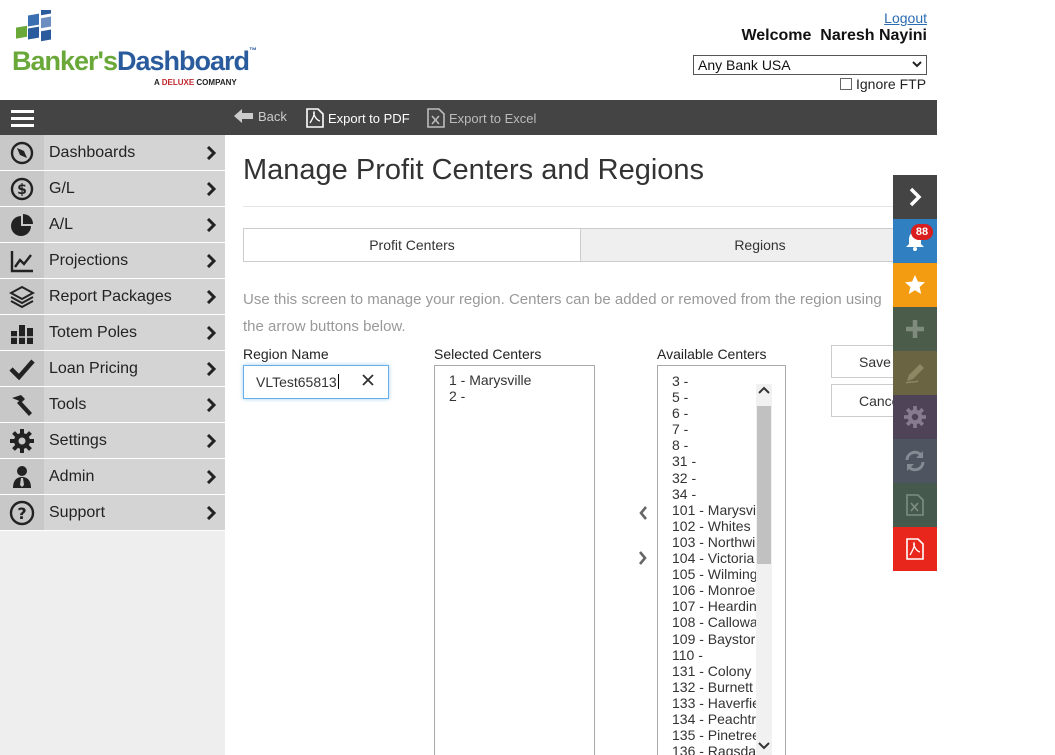 The image size is (1055, 755). Describe the element at coordinates (112, 405) in the screenshot. I see `sidebar-item-tools: Tools` at that location.